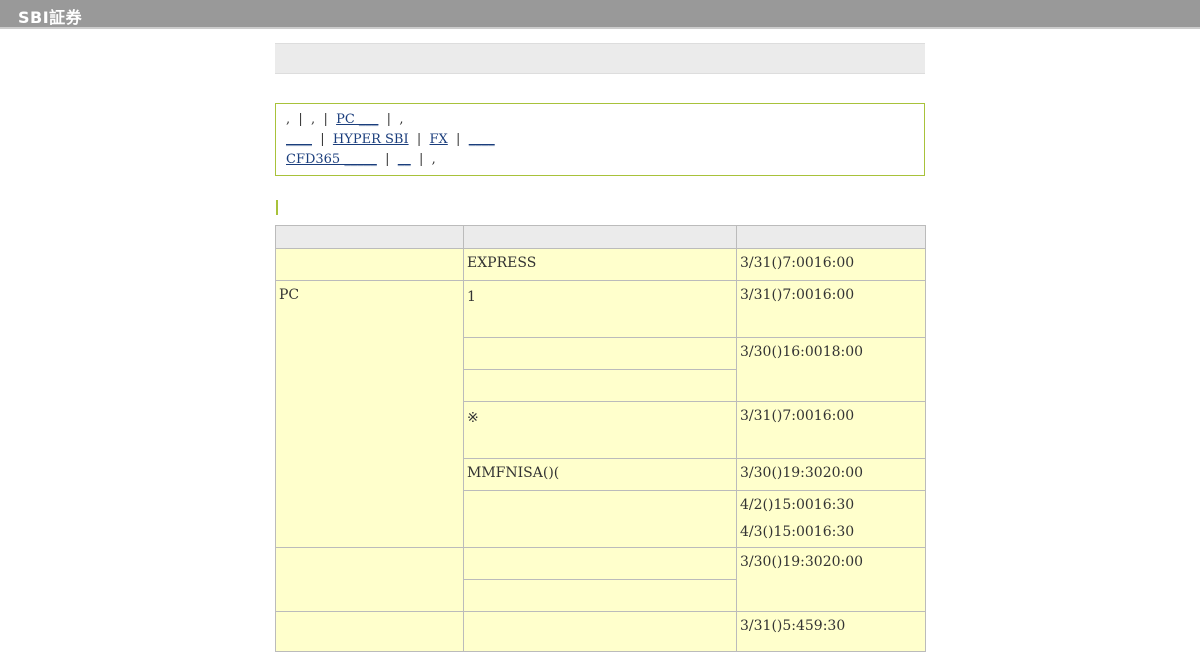  Describe the element at coordinates (482, 139) in the screenshot. I see `link-line2-b: ____` at that location.